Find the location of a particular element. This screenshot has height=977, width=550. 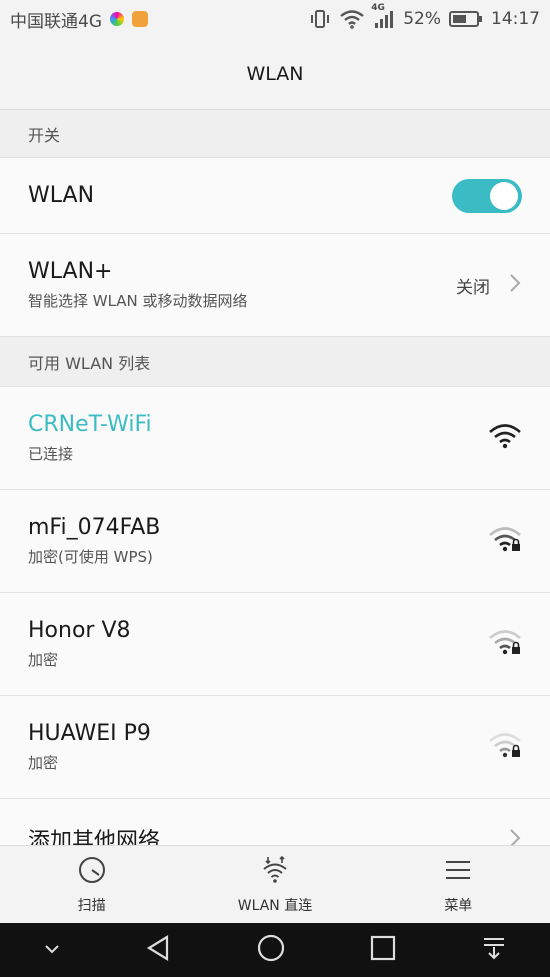

network-status: 已连接 is located at coordinates (51, 454).